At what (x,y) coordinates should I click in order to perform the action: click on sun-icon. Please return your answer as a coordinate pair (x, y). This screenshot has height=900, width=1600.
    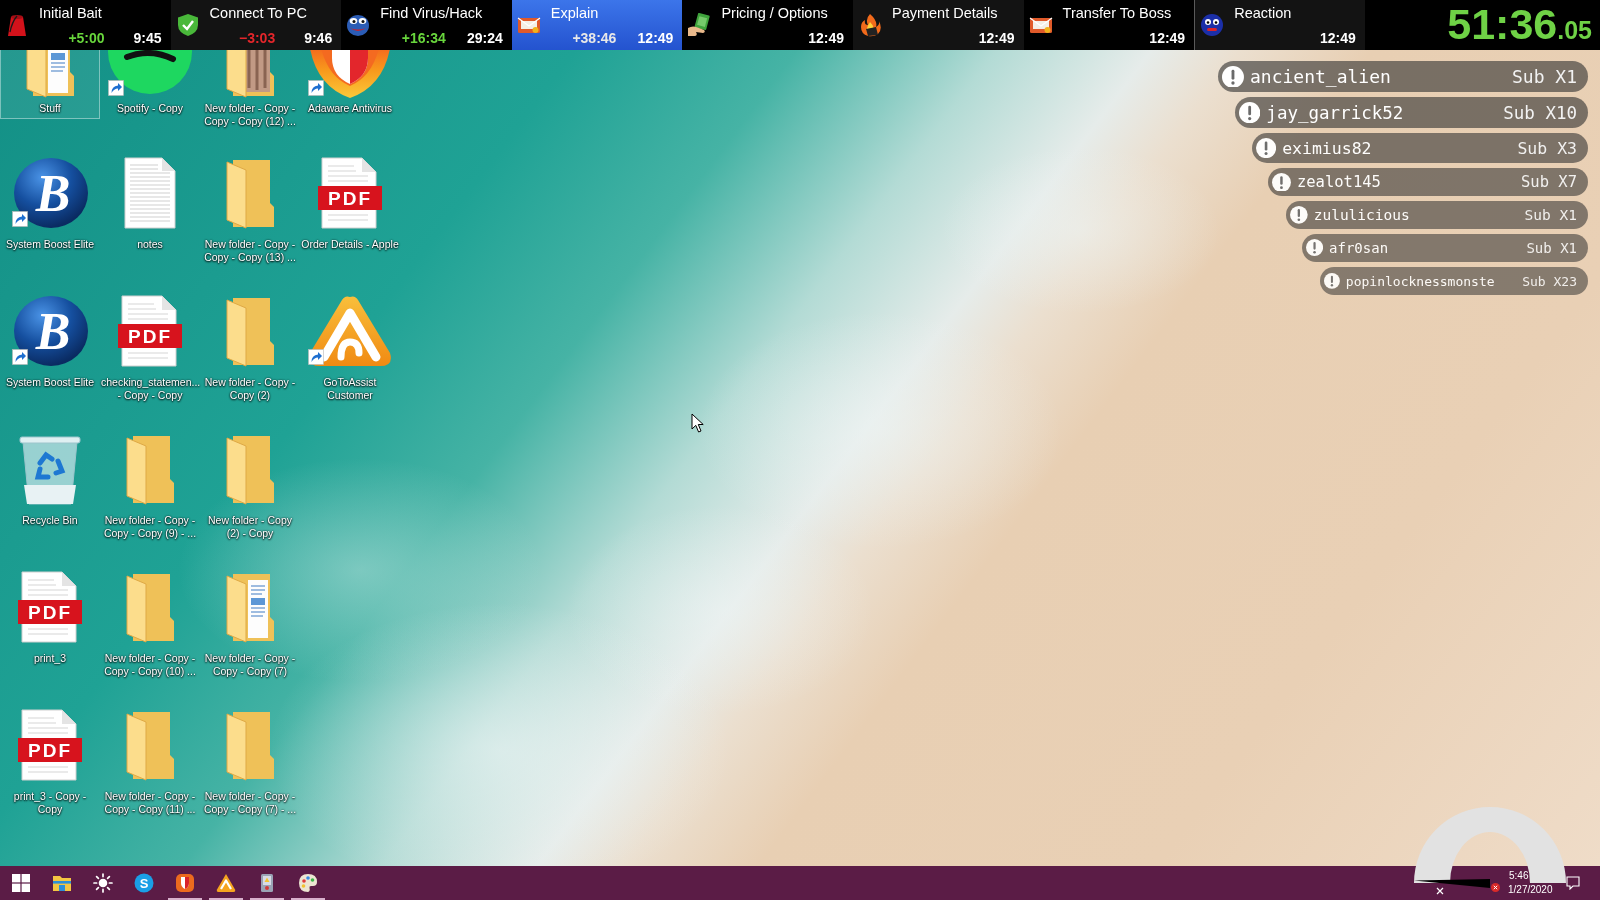
    Looking at the image, I should click on (102, 883).